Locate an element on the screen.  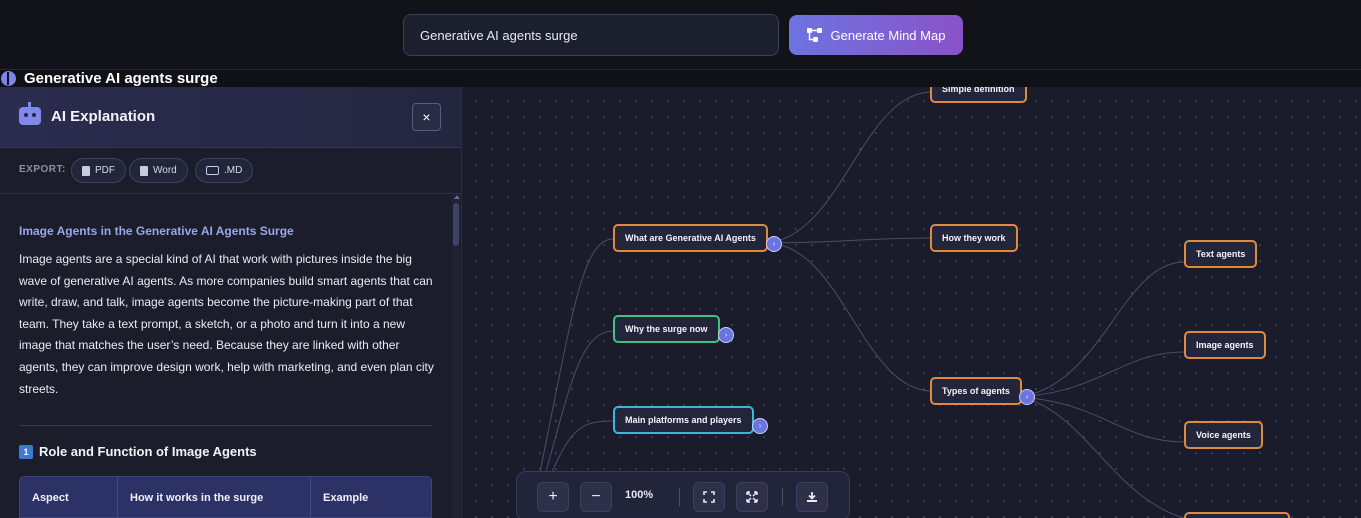
zoom-level: 100% is located at coordinates (639, 495).